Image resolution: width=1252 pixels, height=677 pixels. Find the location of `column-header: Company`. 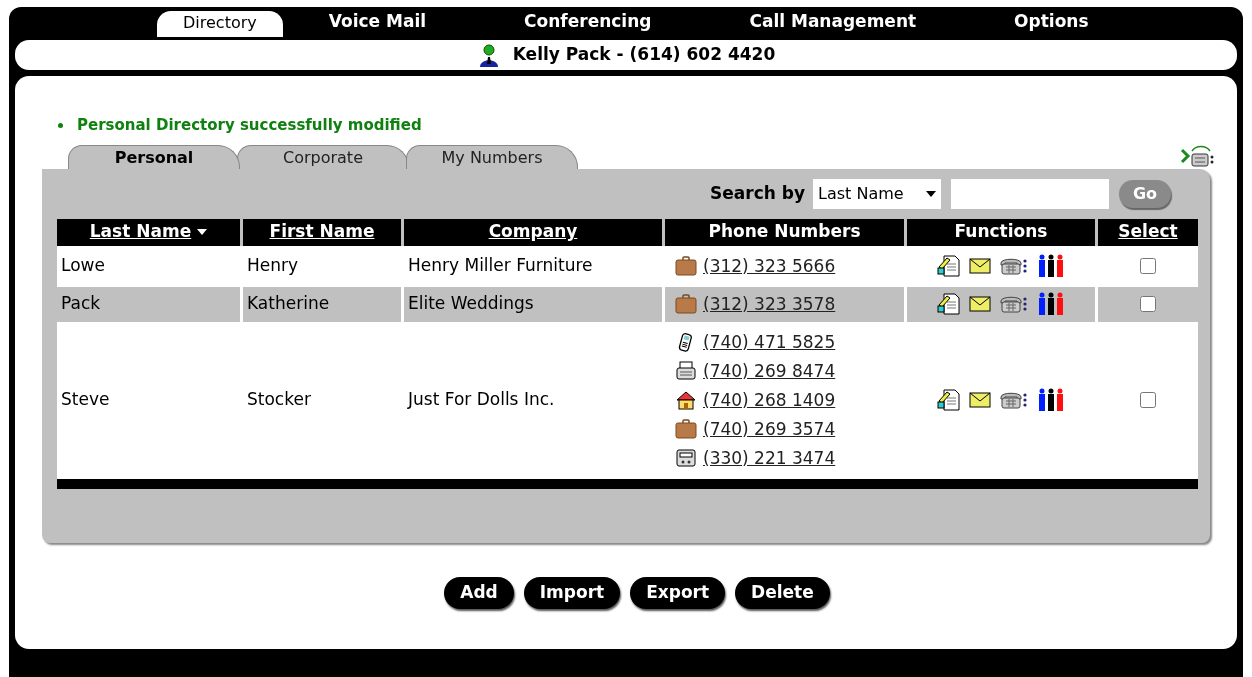

column-header: Company is located at coordinates (533, 232).